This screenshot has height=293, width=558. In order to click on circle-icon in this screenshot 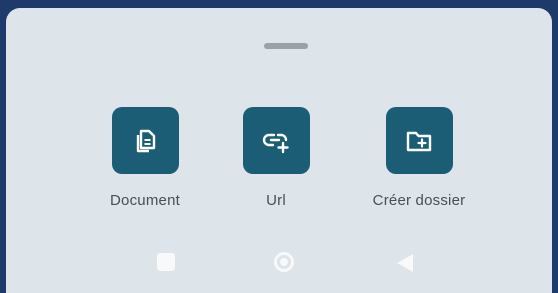, I will do `click(284, 262)`.